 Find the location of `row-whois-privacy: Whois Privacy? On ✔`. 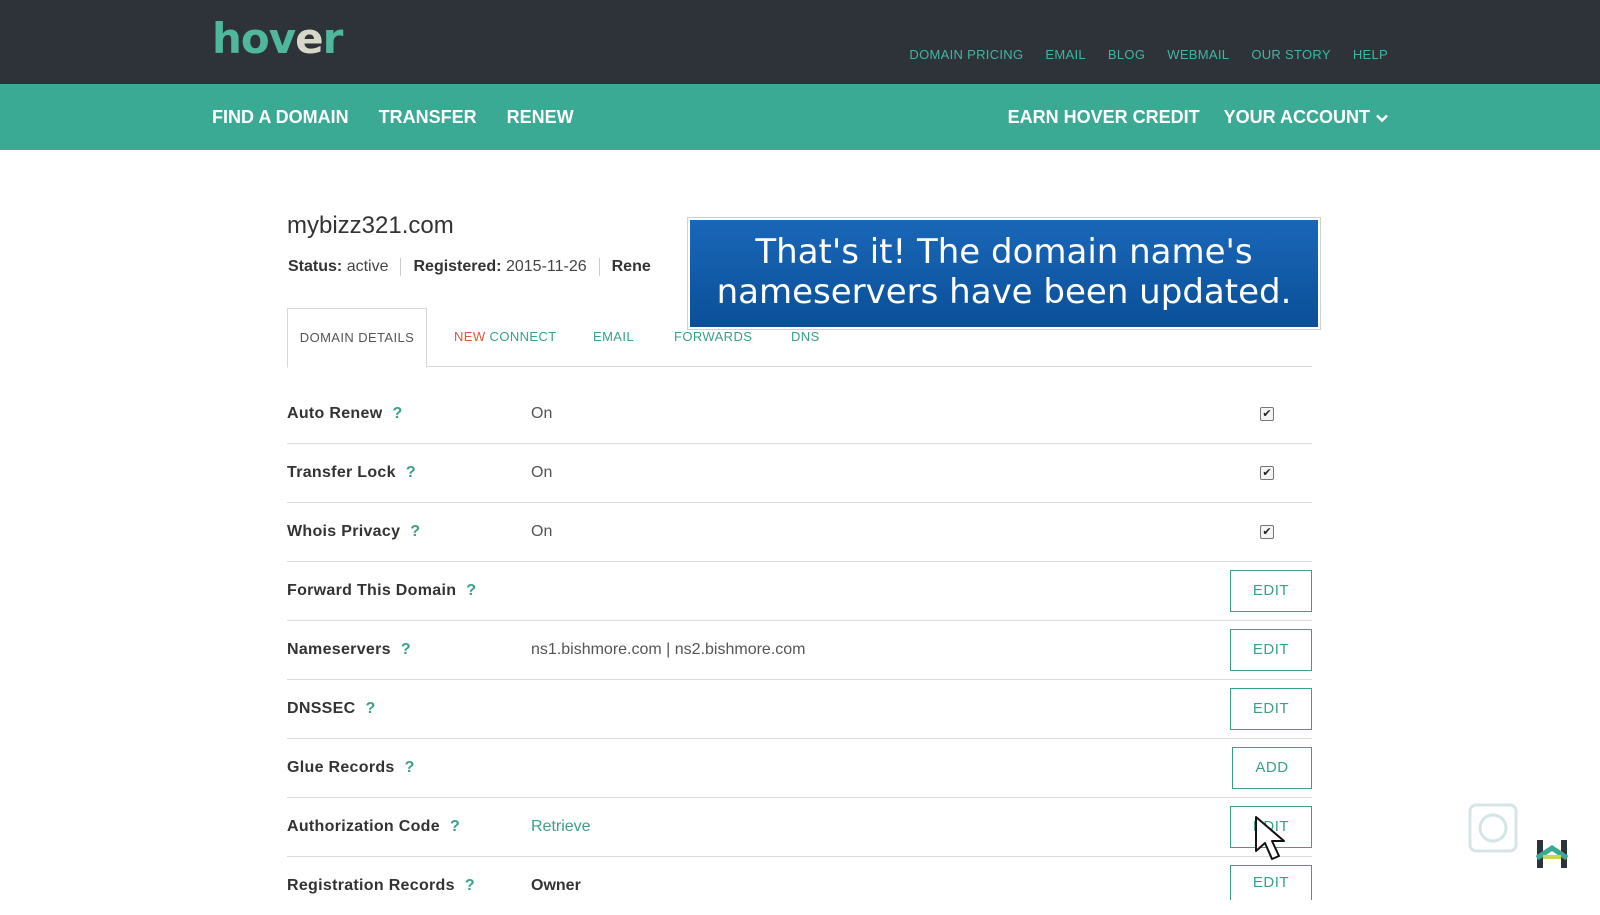

row-whois-privacy: Whois Privacy? On ✔ is located at coordinates (799, 532).